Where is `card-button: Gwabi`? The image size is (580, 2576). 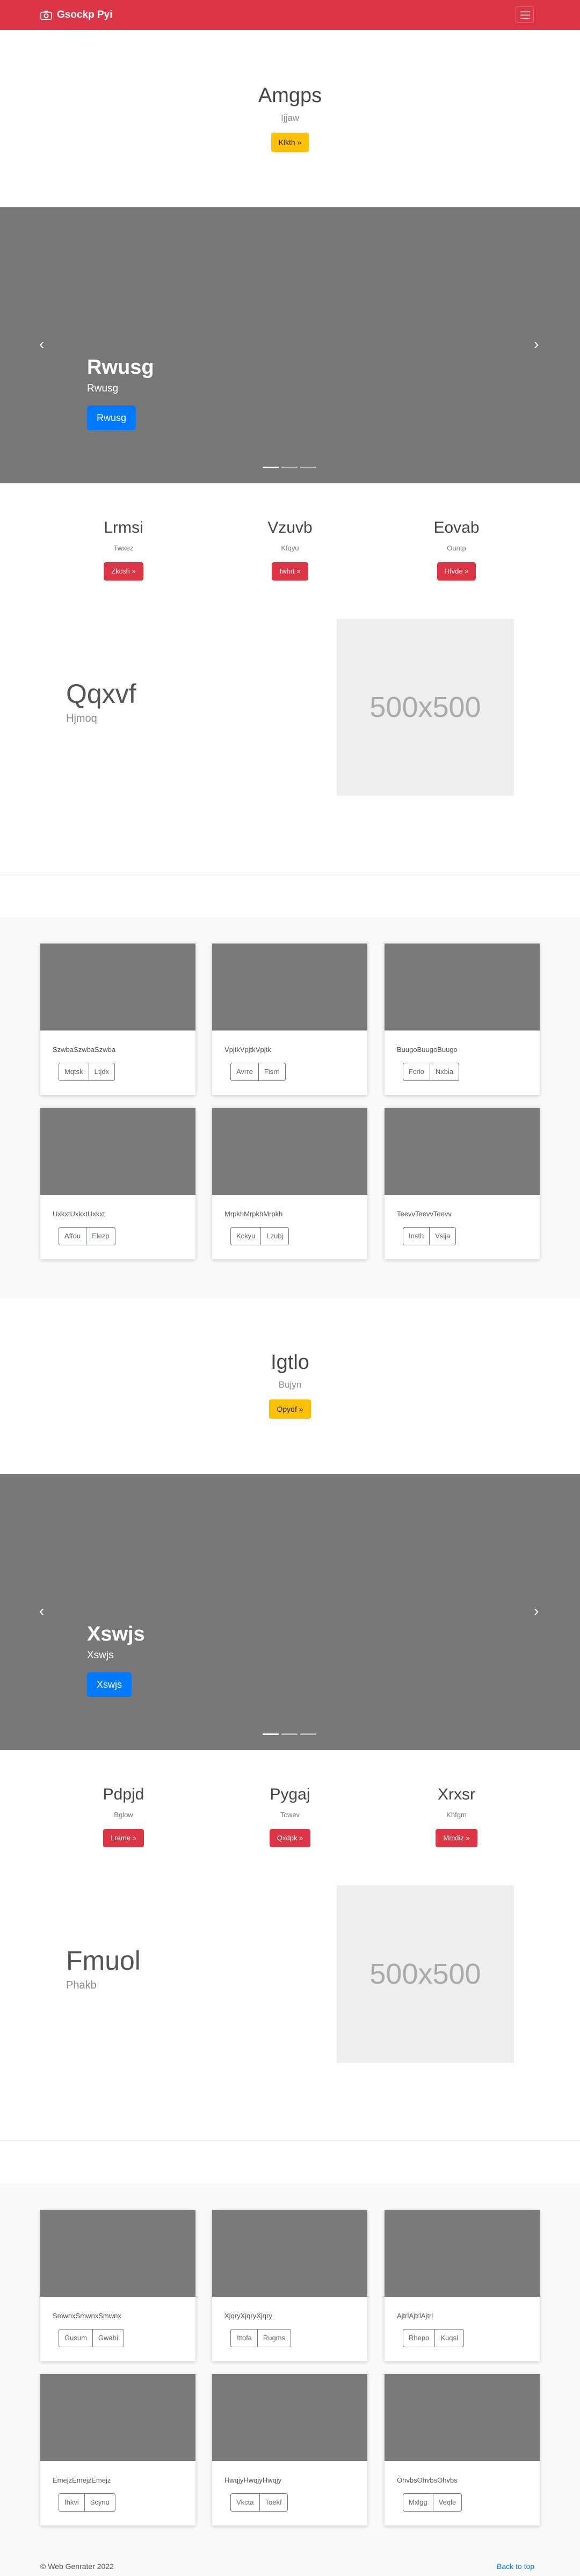
card-button: Gwabi is located at coordinates (108, 2338).